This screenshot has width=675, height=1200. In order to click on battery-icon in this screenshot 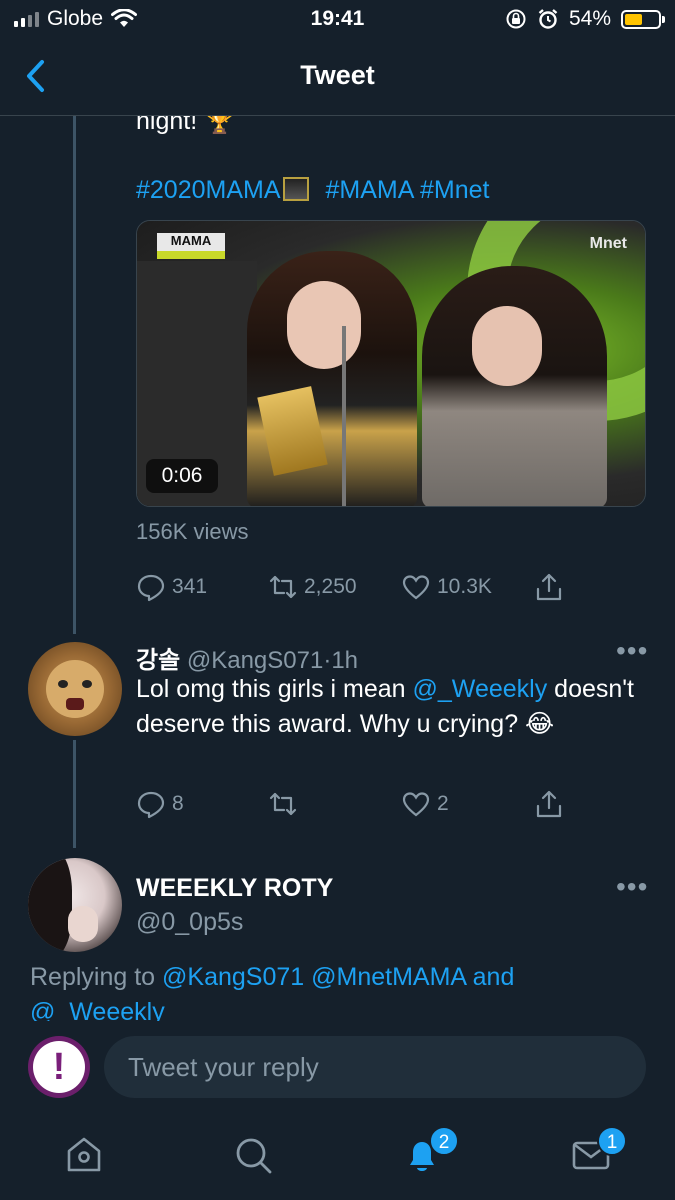, I will do `click(643, 19)`.